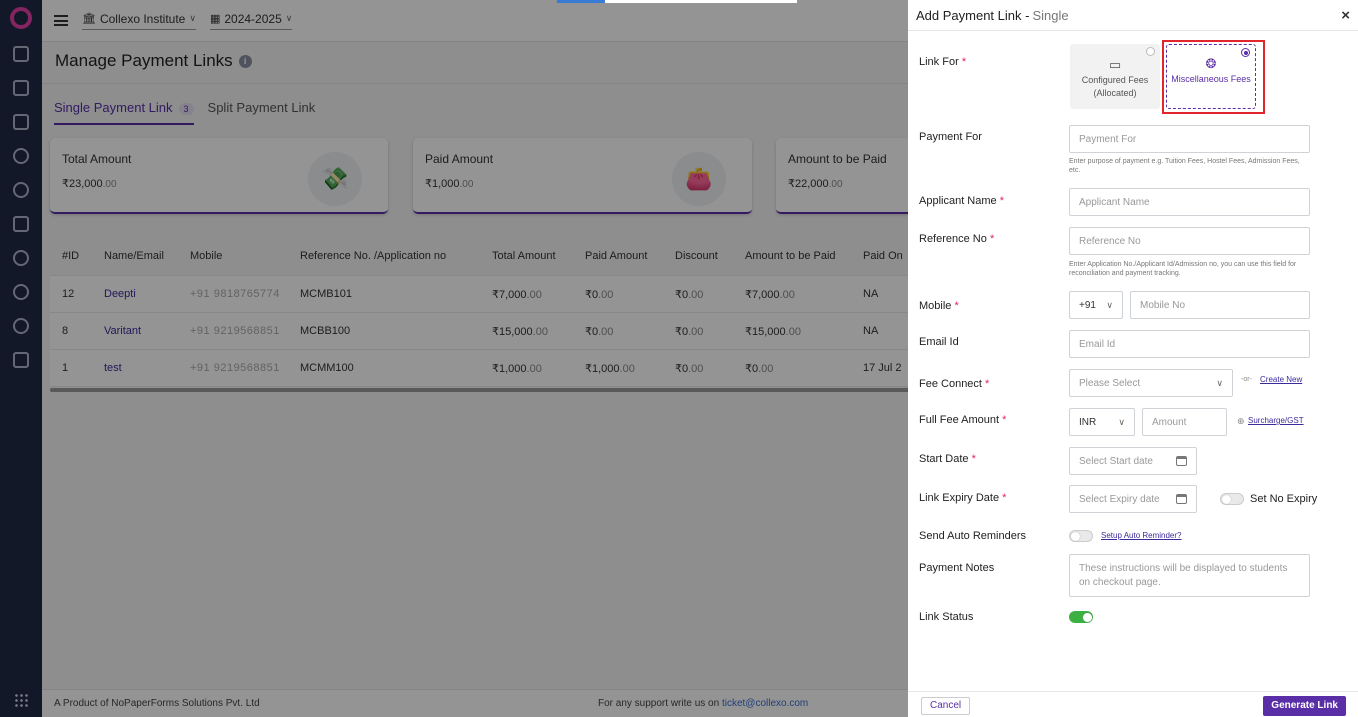 The width and height of the screenshot is (1358, 717). I want to click on close-icon: ×, so click(1345, 15).